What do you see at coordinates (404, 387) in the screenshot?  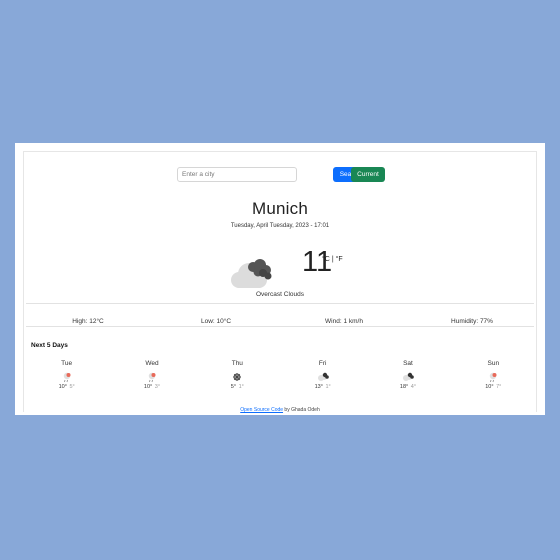 I see `forecast-high: 18°` at bounding box center [404, 387].